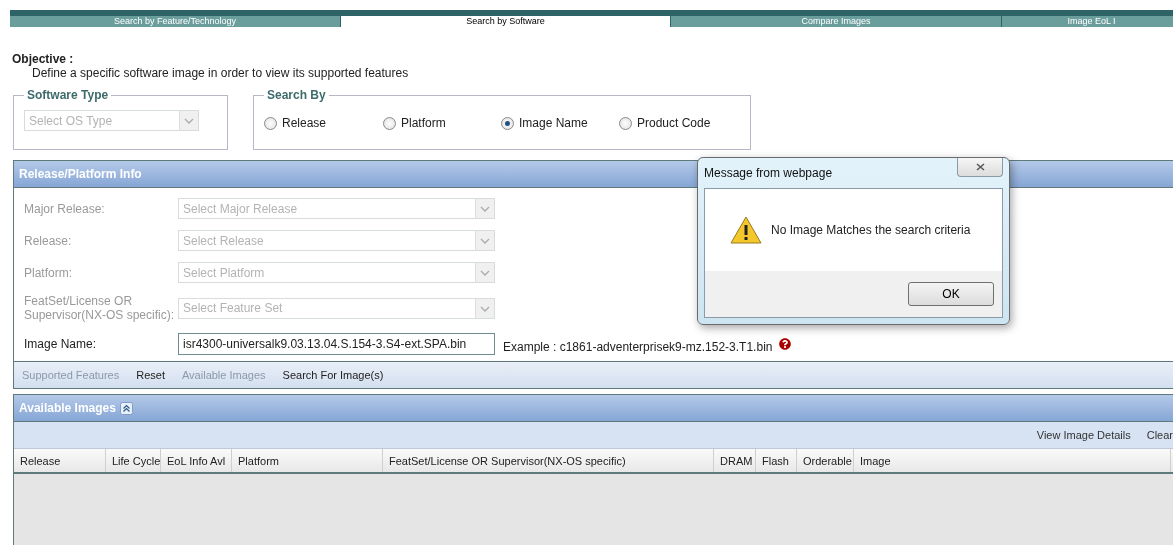 Image resolution: width=1173 pixels, height=545 pixels. I want to click on radio-option: Product Code, so click(669, 123).